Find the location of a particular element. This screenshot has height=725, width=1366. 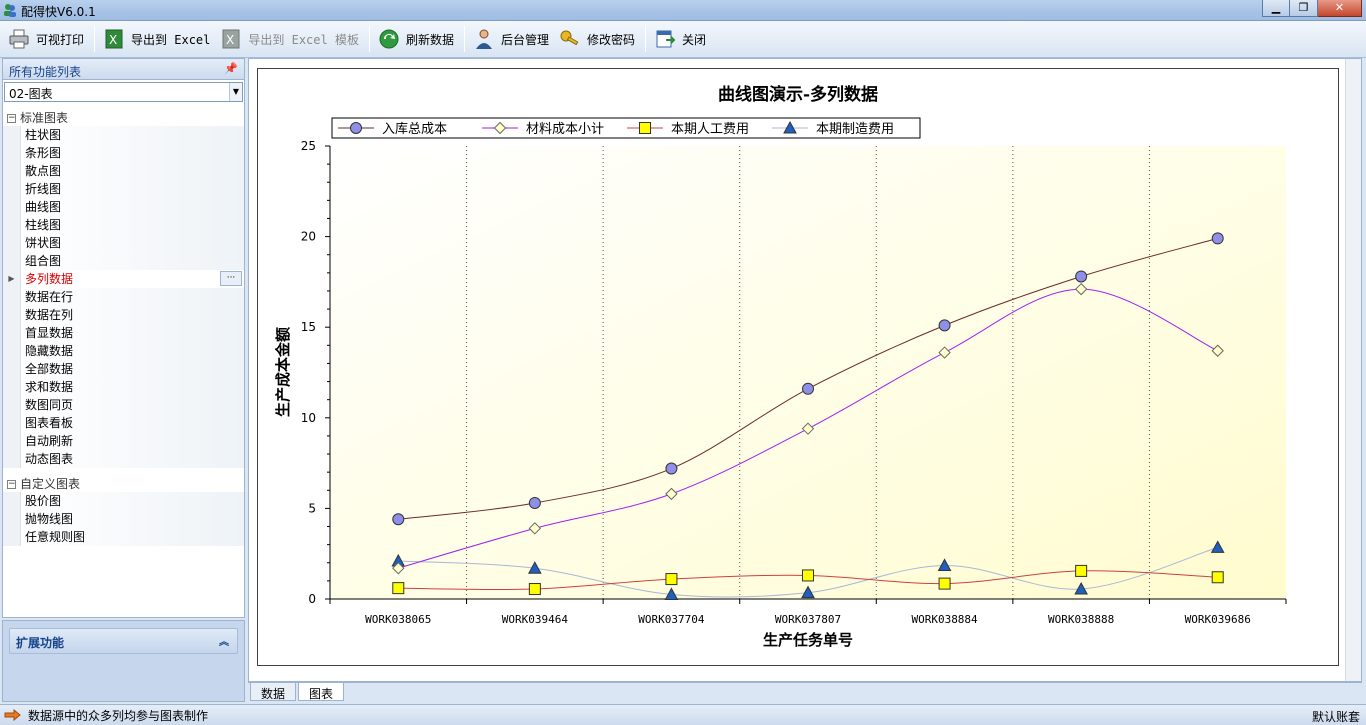

extended-functions-panel: 扩展功能 ︽ is located at coordinates (123, 661).